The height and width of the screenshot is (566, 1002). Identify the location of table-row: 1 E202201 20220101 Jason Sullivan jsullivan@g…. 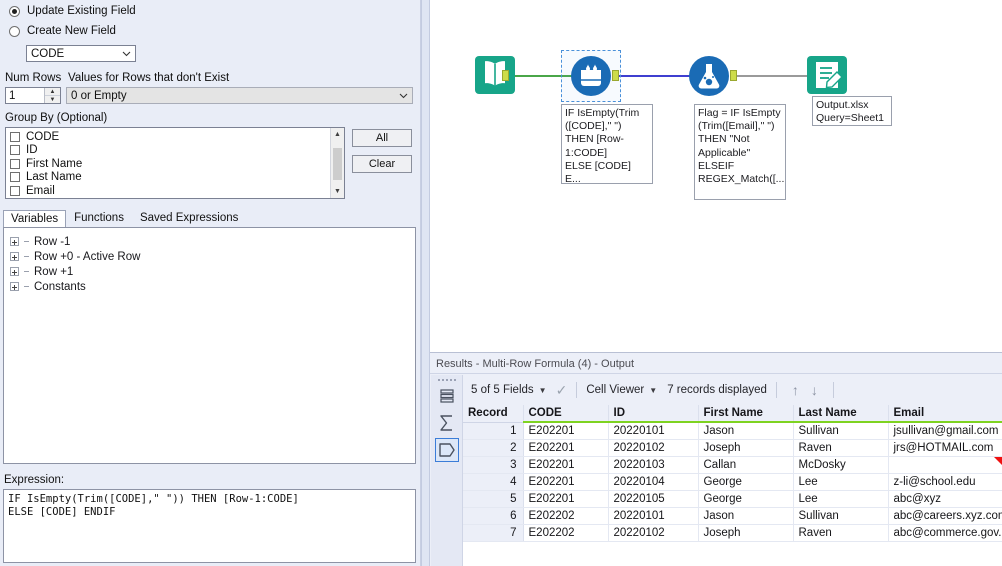
(732, 431).